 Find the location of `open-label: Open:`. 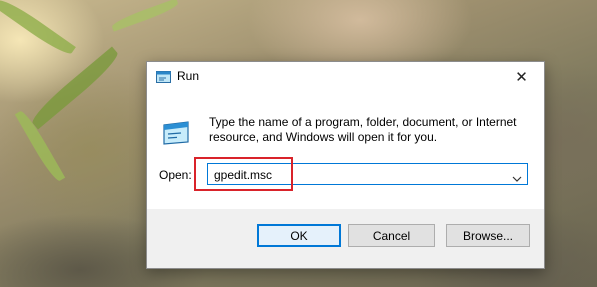

open-label: Open: is located at coordinates (175, 175).